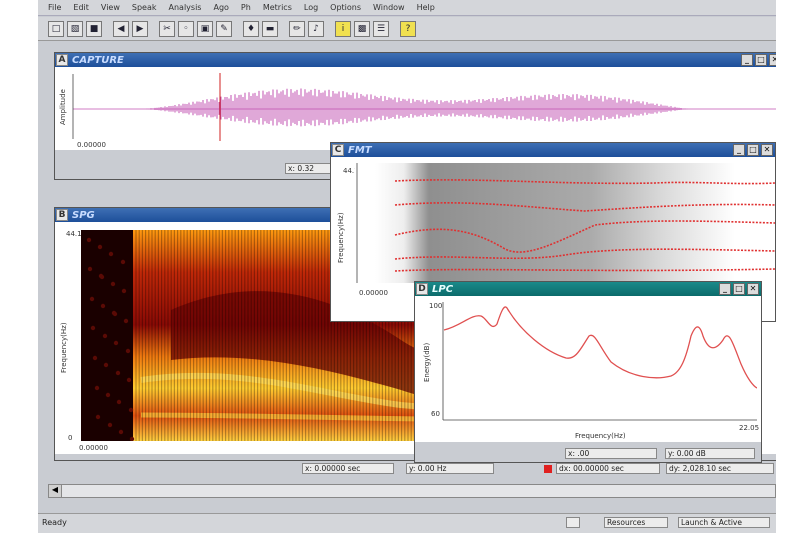  What do you see at coordinates (54, 7) in the screenshot?
I see `menu-file: File` at bounding box center [54, 7].